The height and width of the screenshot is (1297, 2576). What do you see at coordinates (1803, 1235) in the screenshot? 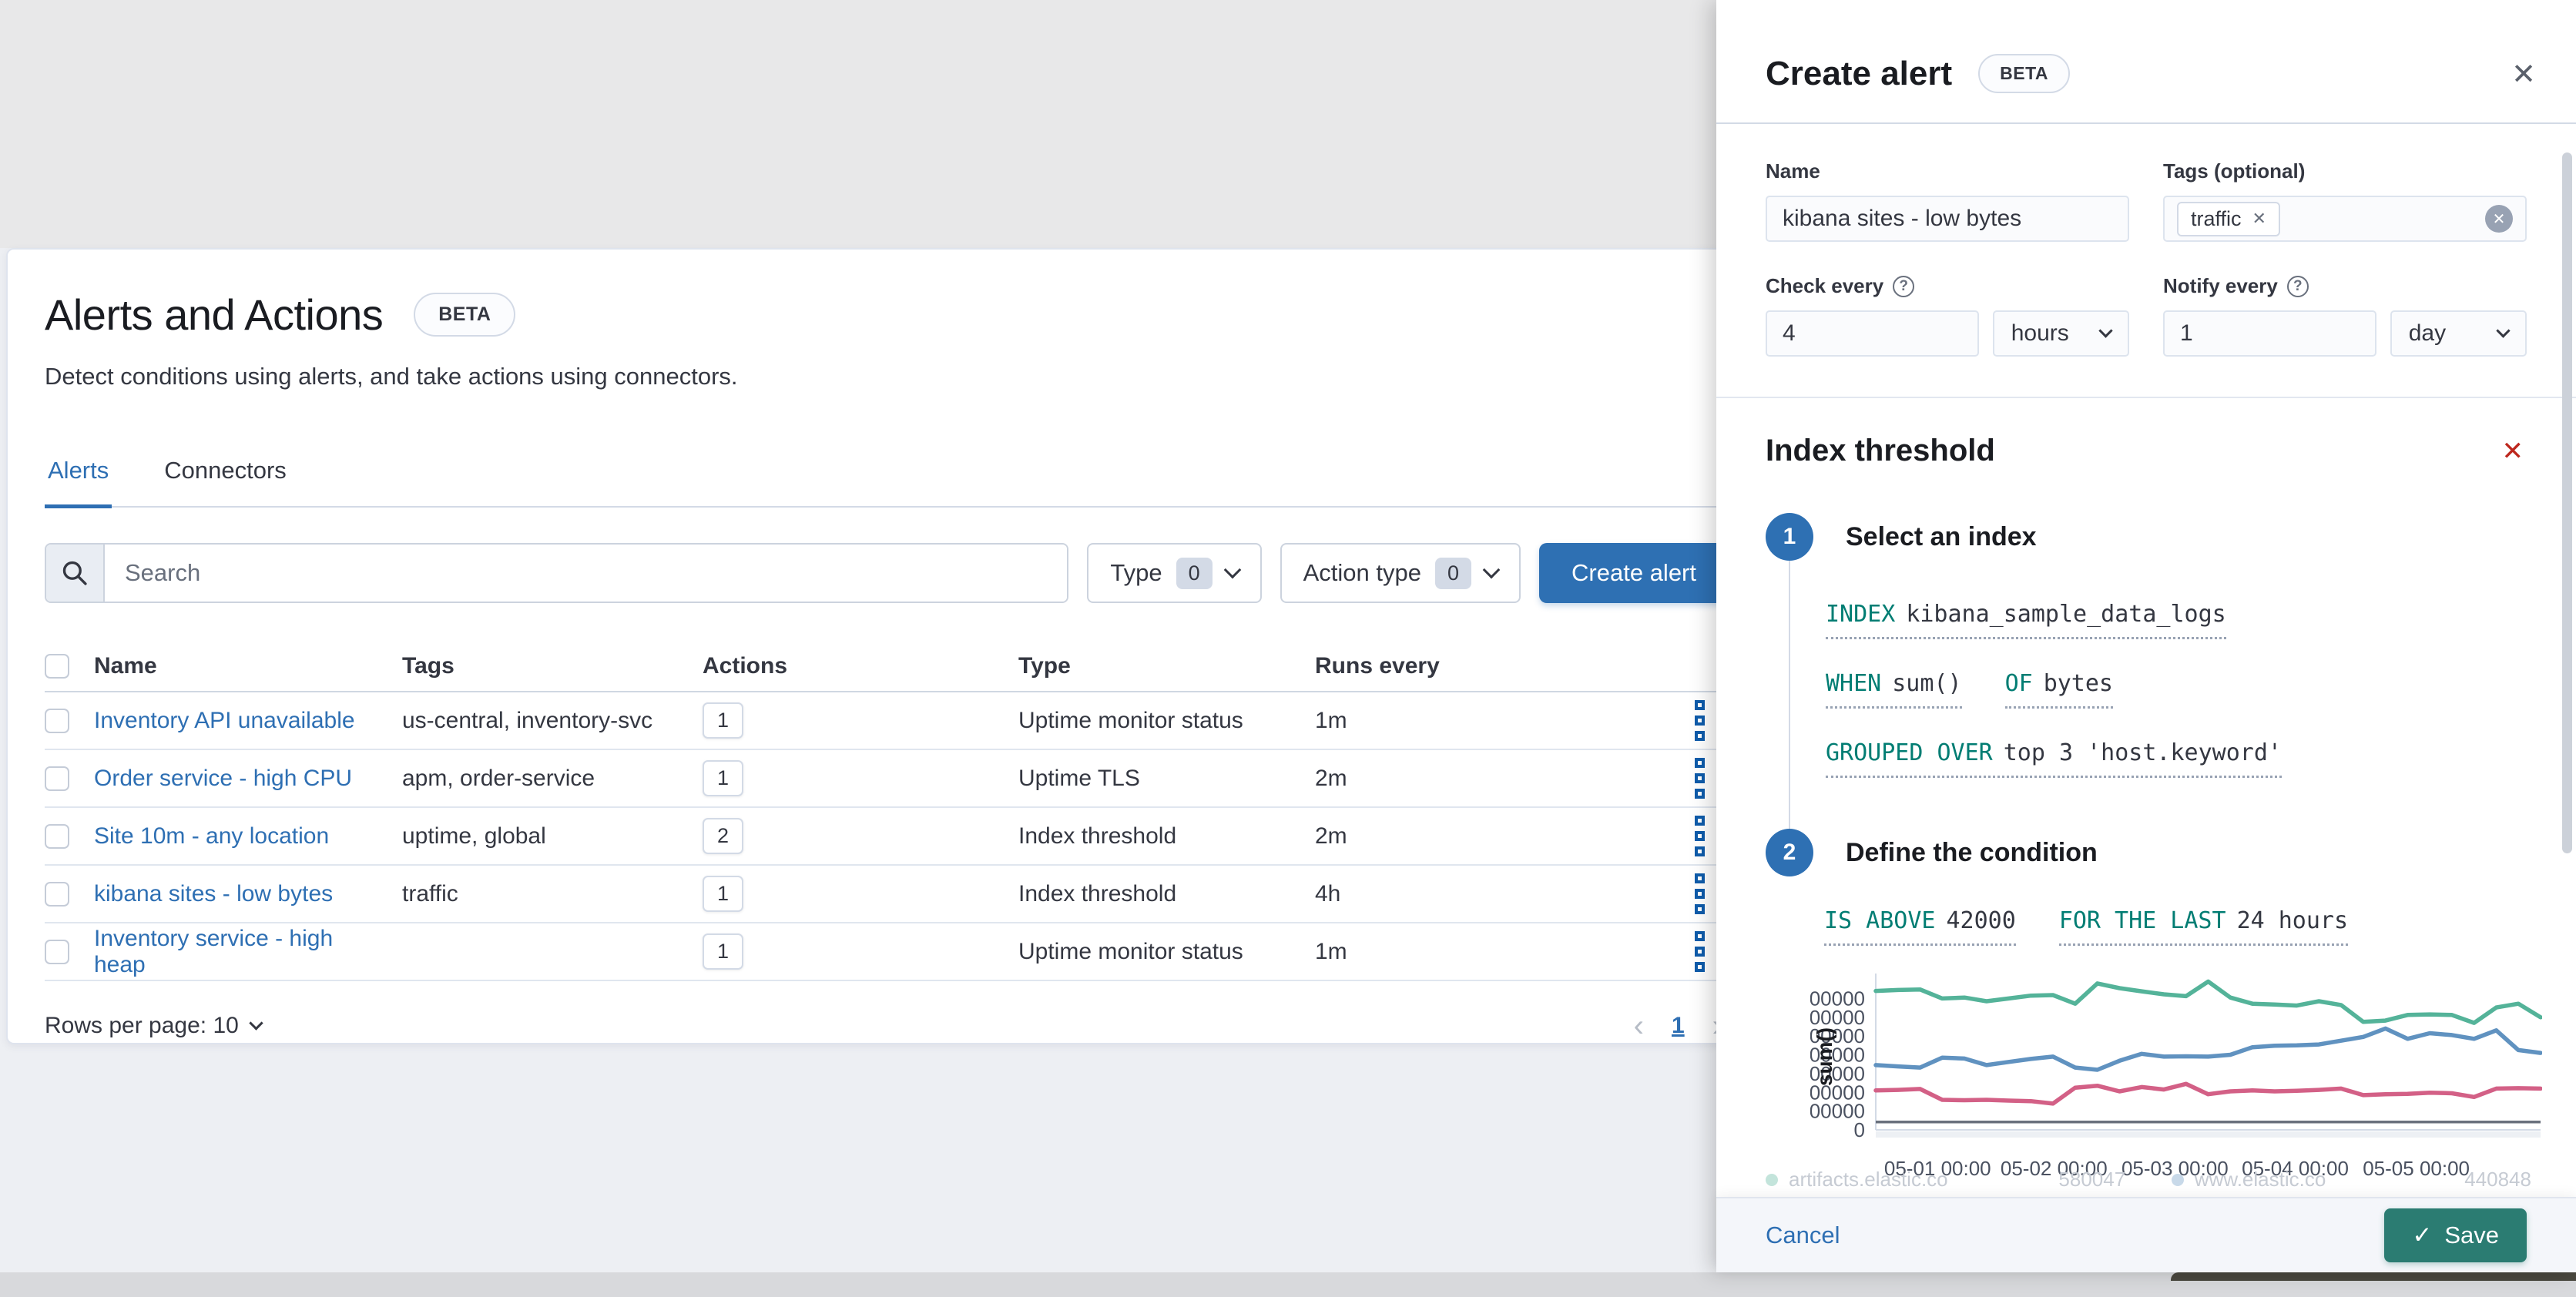
I see `cancel-button: Cancel` at bounding box center [1803, 1235].